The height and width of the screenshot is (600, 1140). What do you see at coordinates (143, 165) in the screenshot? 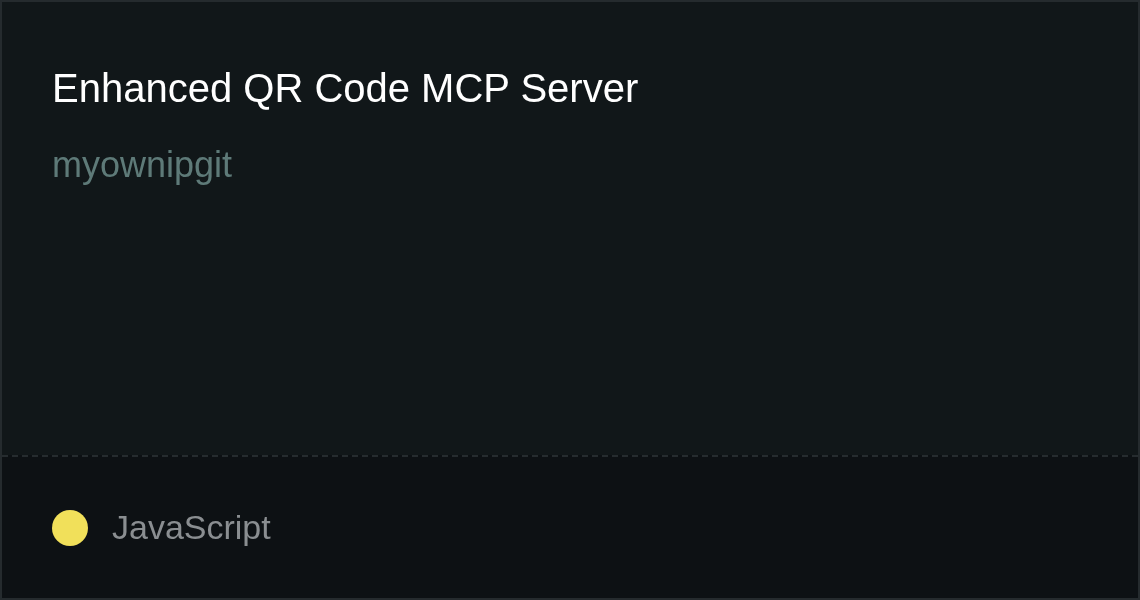
I see `author-name: myownipgit` at bounding box center [143, 165].